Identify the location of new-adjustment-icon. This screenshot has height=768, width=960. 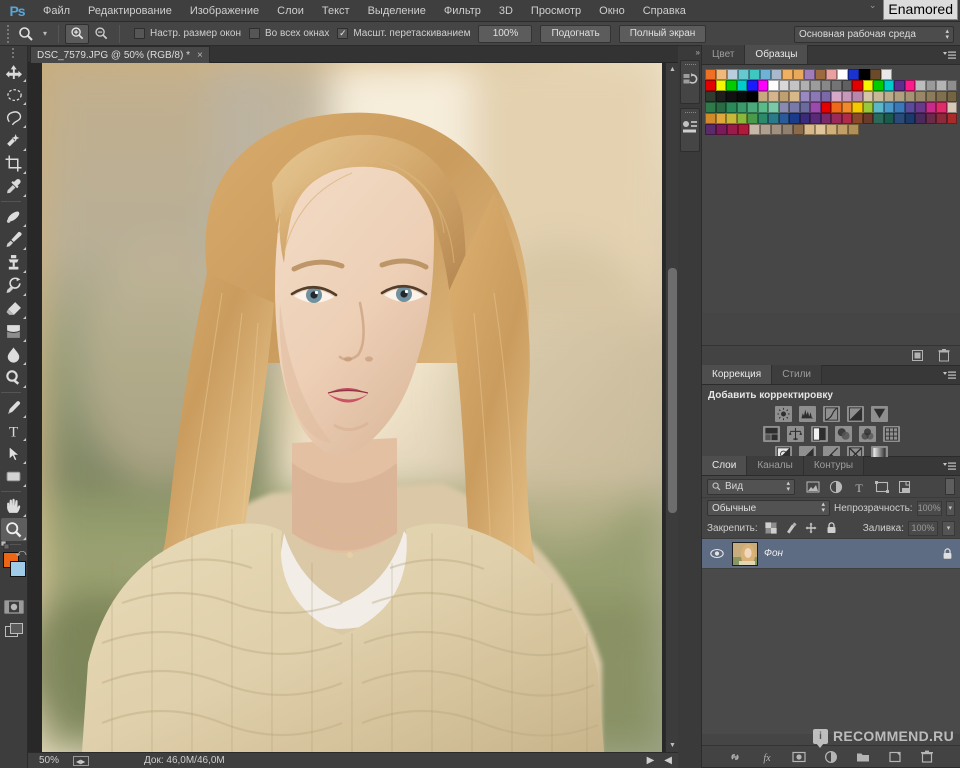
(831, 757).